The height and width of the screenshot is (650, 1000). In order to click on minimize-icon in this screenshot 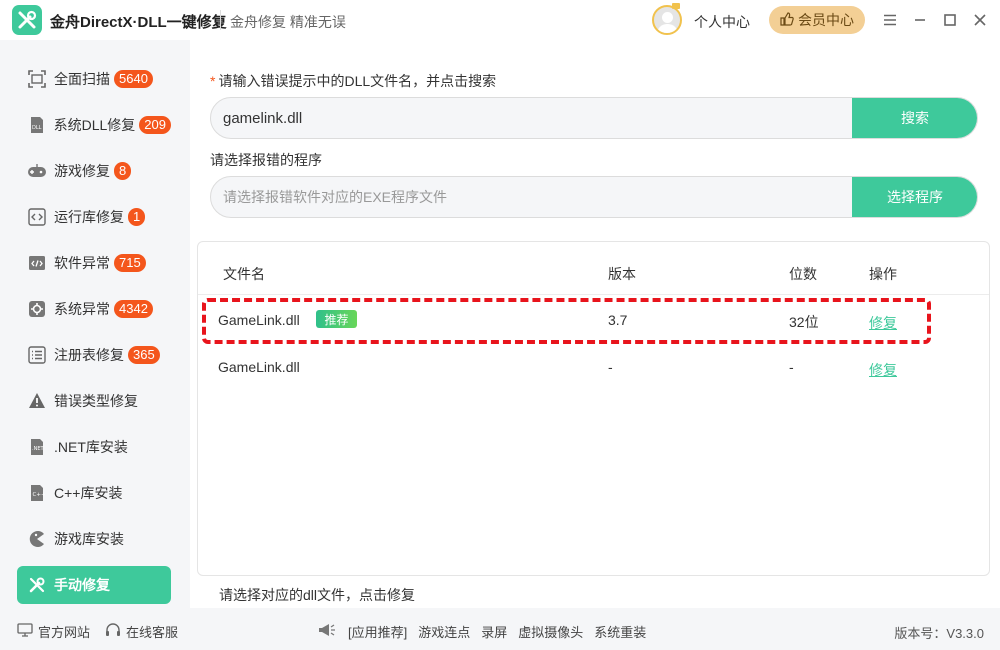, I will do `click(920, 20)`.